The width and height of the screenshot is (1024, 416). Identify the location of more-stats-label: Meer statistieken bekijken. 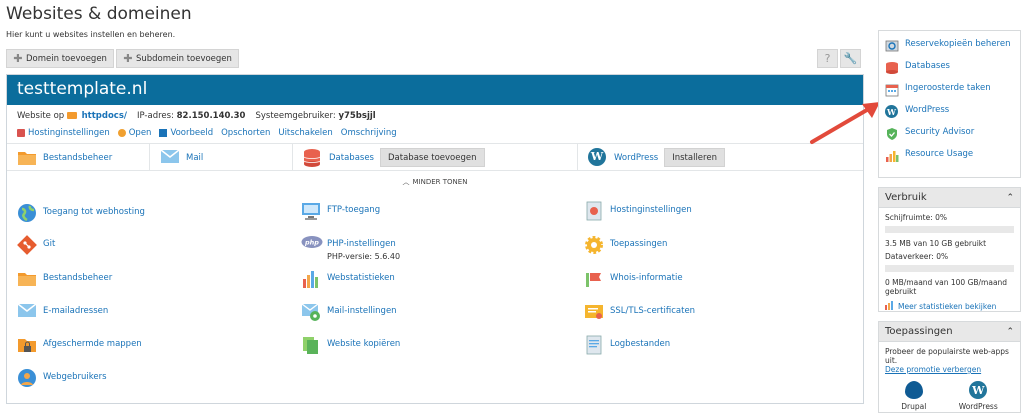
(947, 306).